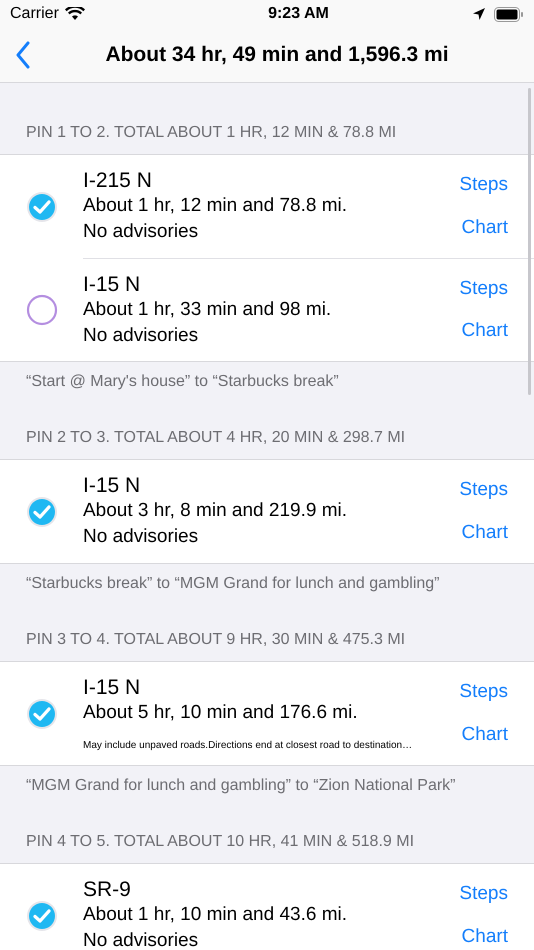 This screenshot has height=950, width=534. I want to click on radio-circle-icon, so click(42, 310).